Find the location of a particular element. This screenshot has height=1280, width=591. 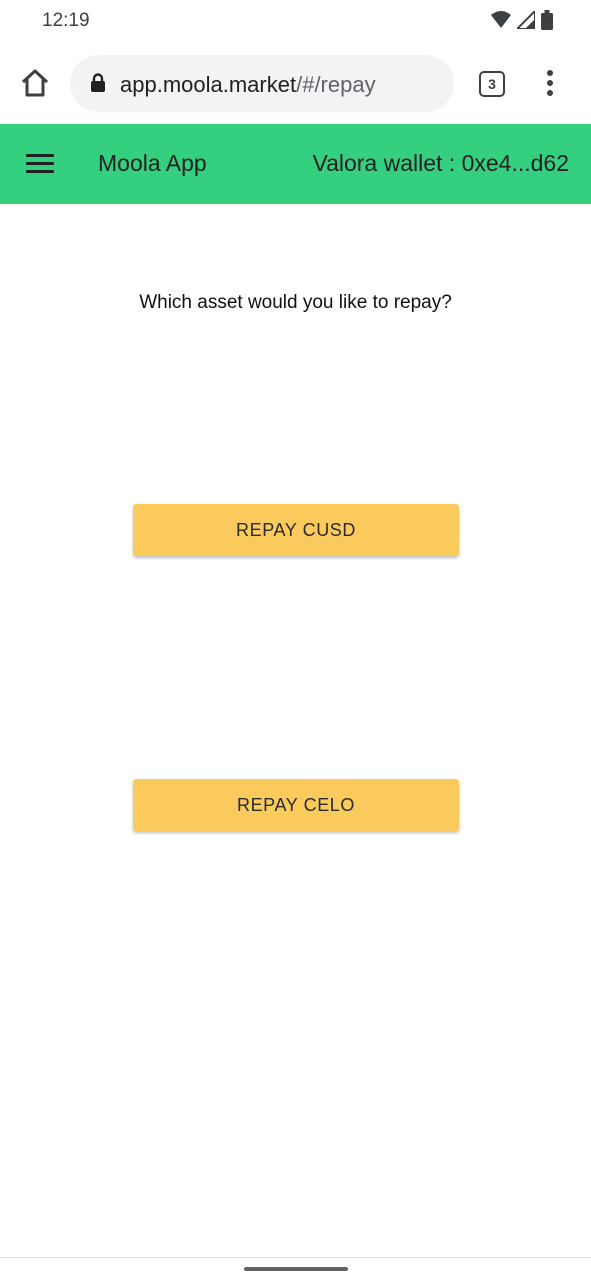

repay-celo-button: REPAY CELO is located at coordinates (296, 805).